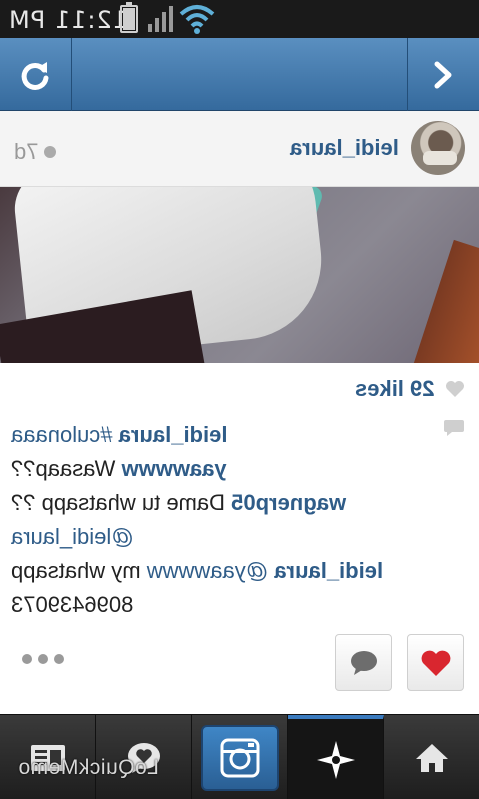  I want to click on quickmemo-watermark: LoQuickMemo, so click(88, 767).